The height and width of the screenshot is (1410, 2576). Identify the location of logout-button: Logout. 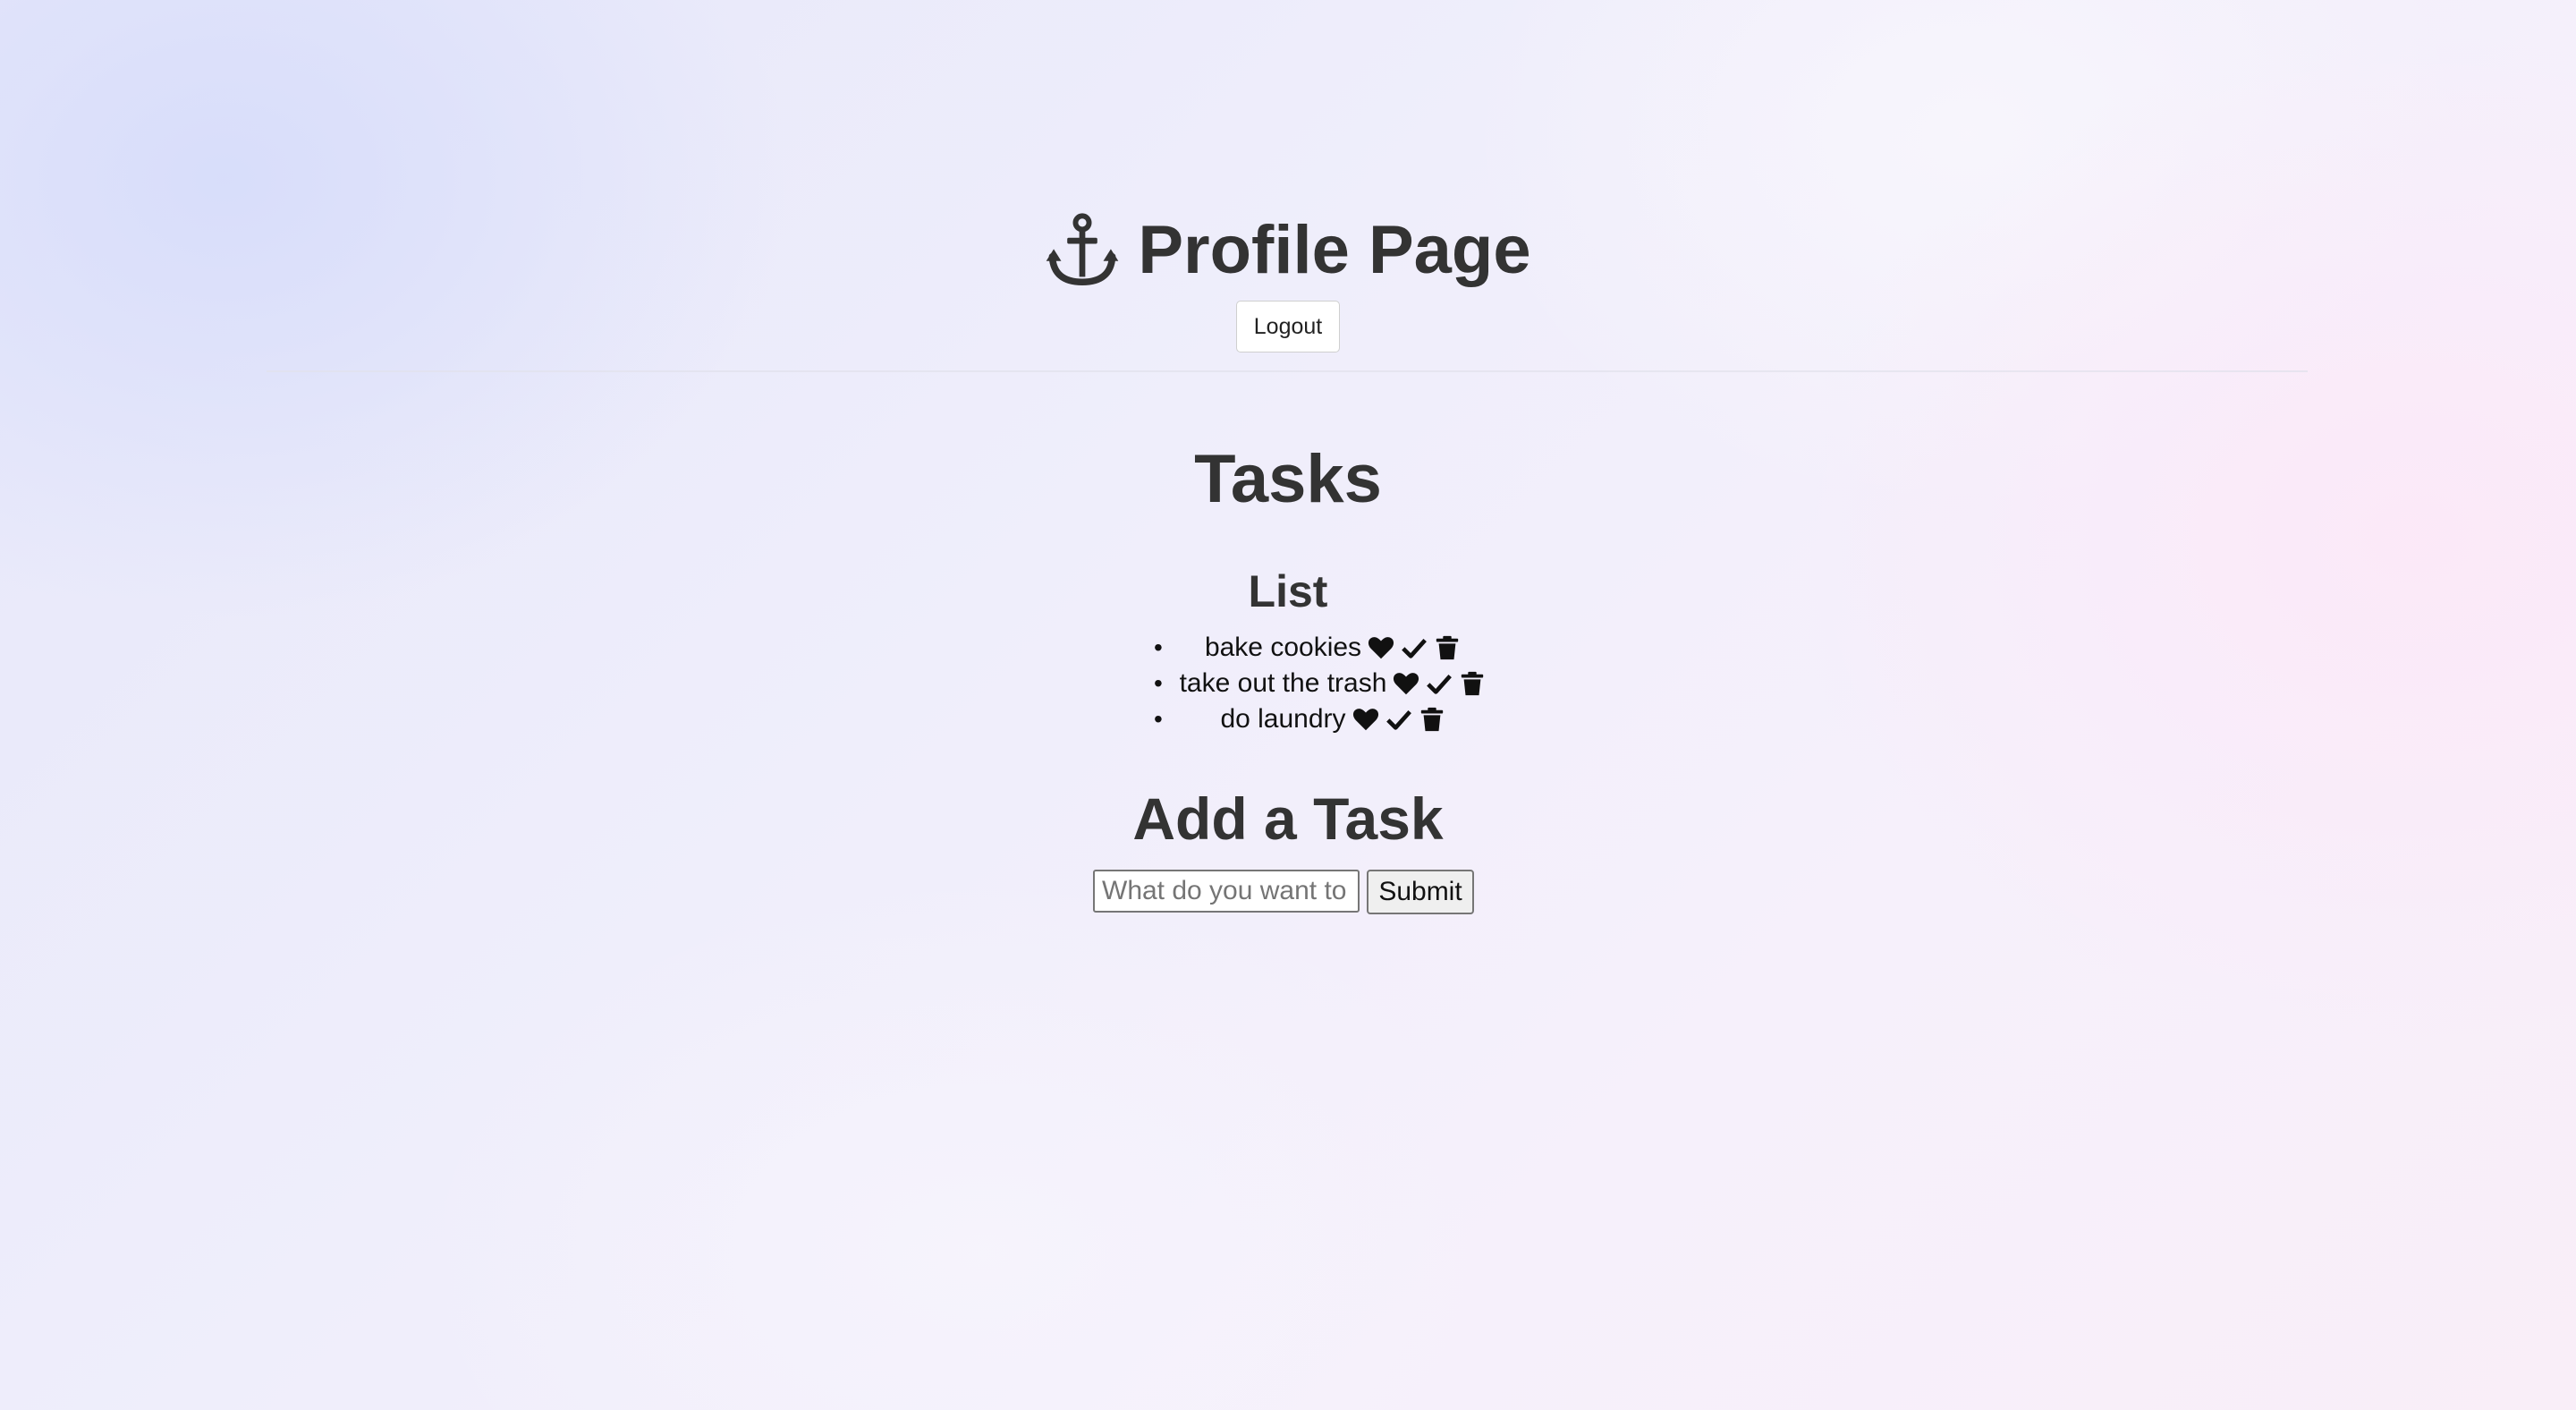
(1288, 327).